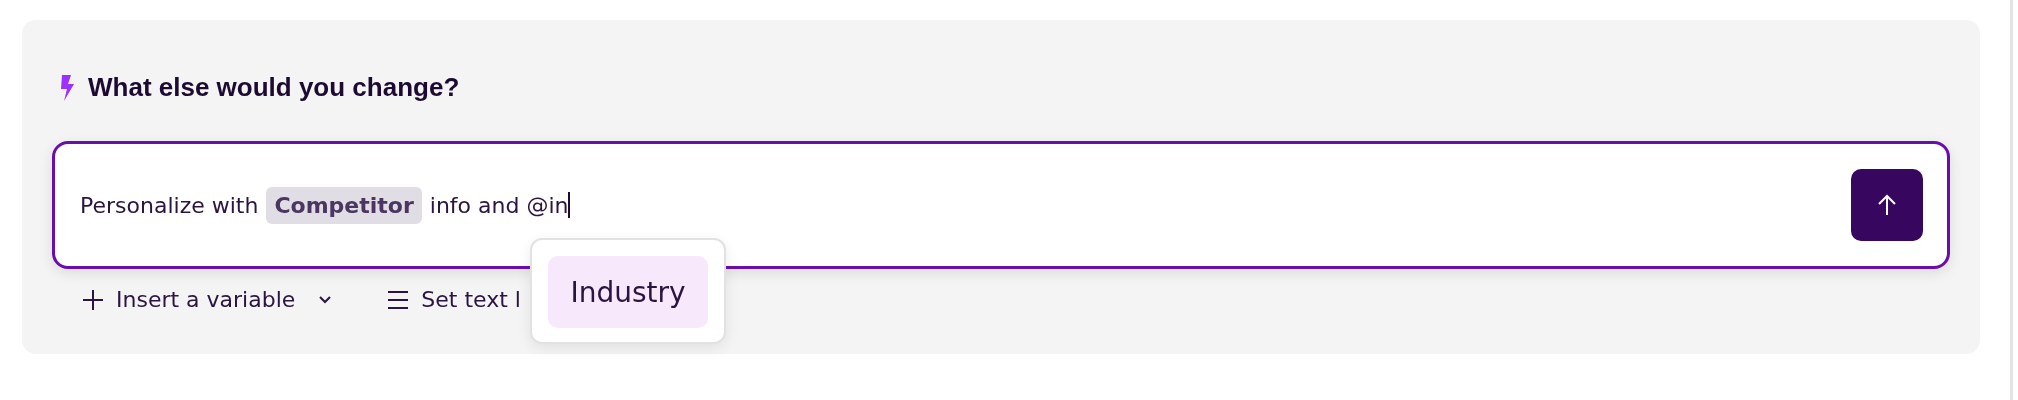  What do you see at coordinates (207, 299) in the screenshot?
I see `toolbar-button: Insert a variable` at bounding box center [207, 299].